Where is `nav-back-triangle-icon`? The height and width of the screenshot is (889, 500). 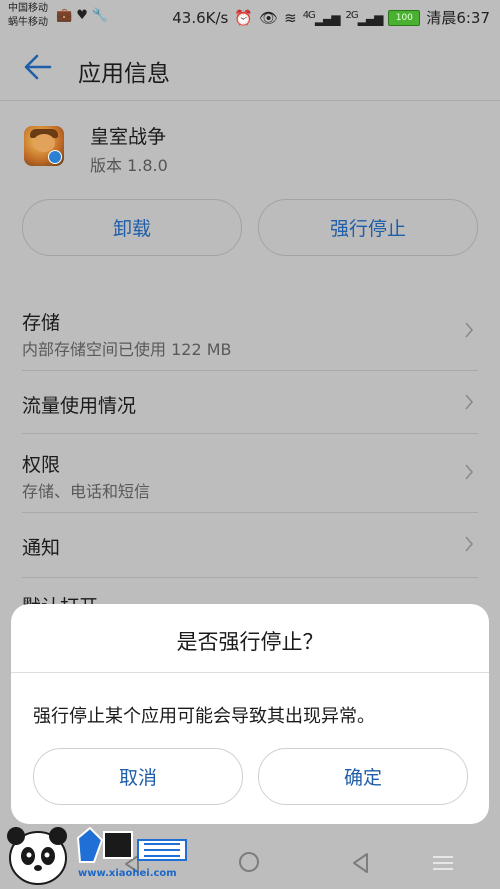 nav-back-triangle-icon is located at coordinates (360, 863).